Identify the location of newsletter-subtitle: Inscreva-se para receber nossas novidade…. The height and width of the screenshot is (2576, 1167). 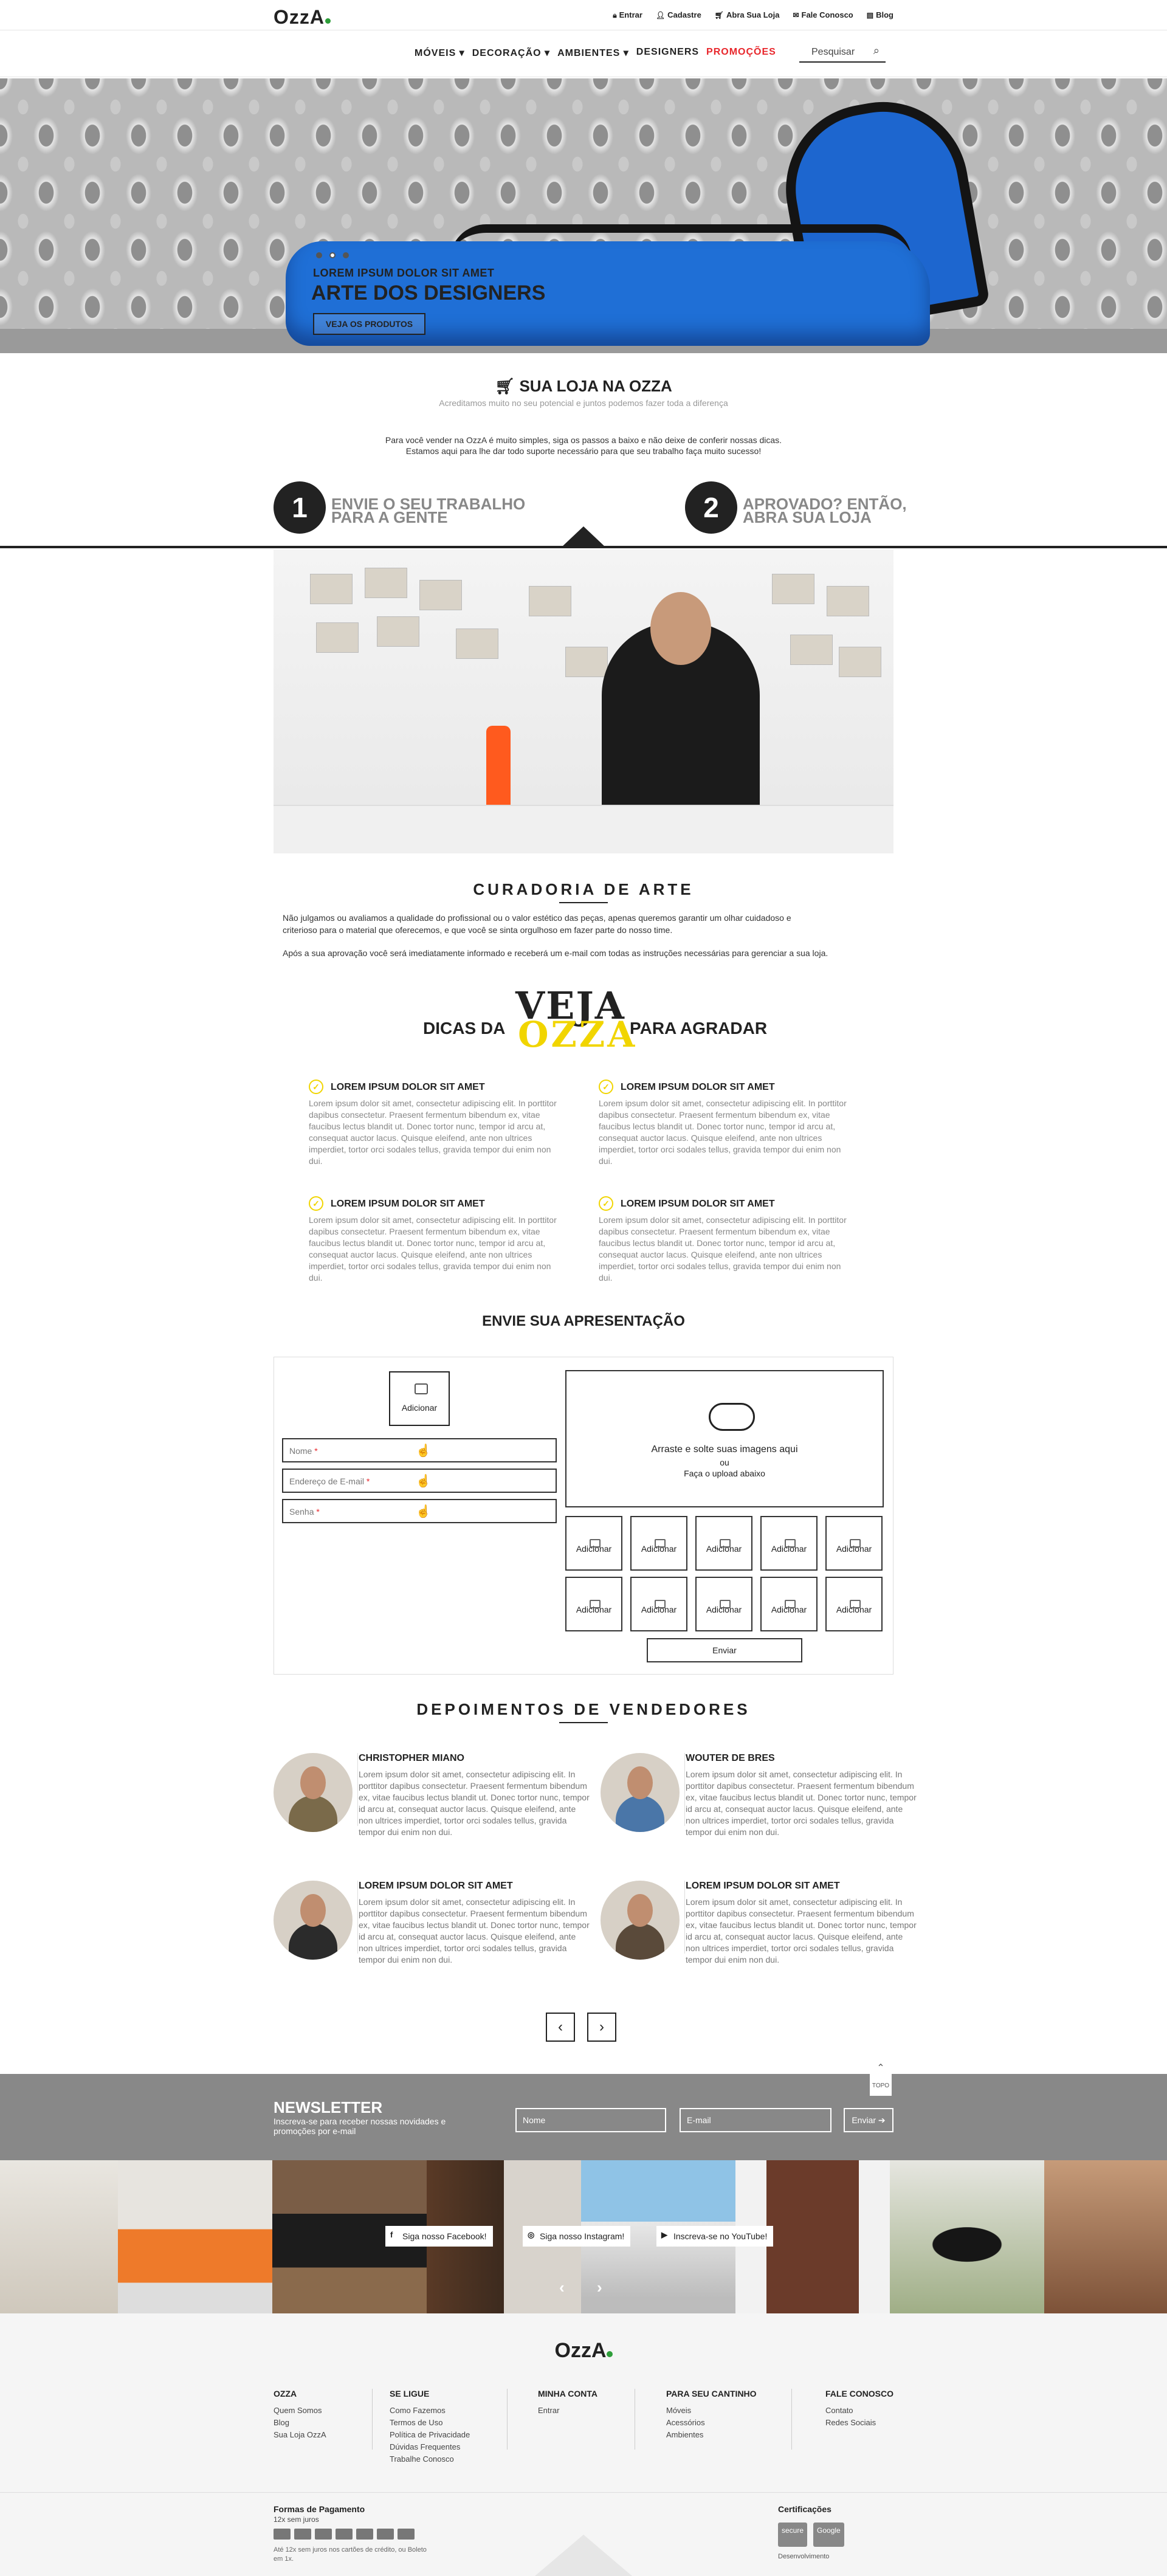
(360, 2126).